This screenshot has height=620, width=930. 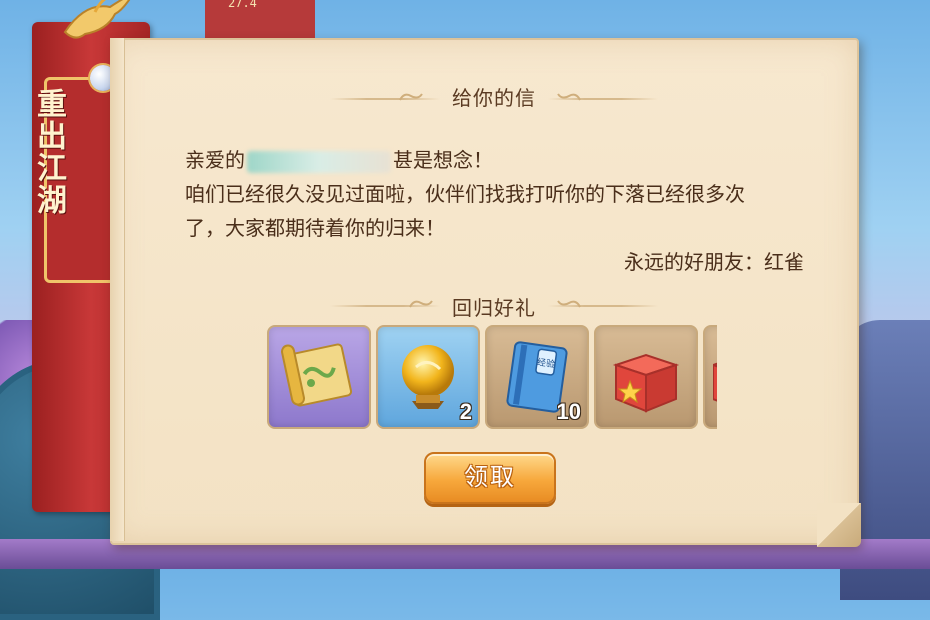 What do you see at coordinates (242, 5) in the screenshot?
I see `background-top-text: 27.4` at bounding box center [242, 5].